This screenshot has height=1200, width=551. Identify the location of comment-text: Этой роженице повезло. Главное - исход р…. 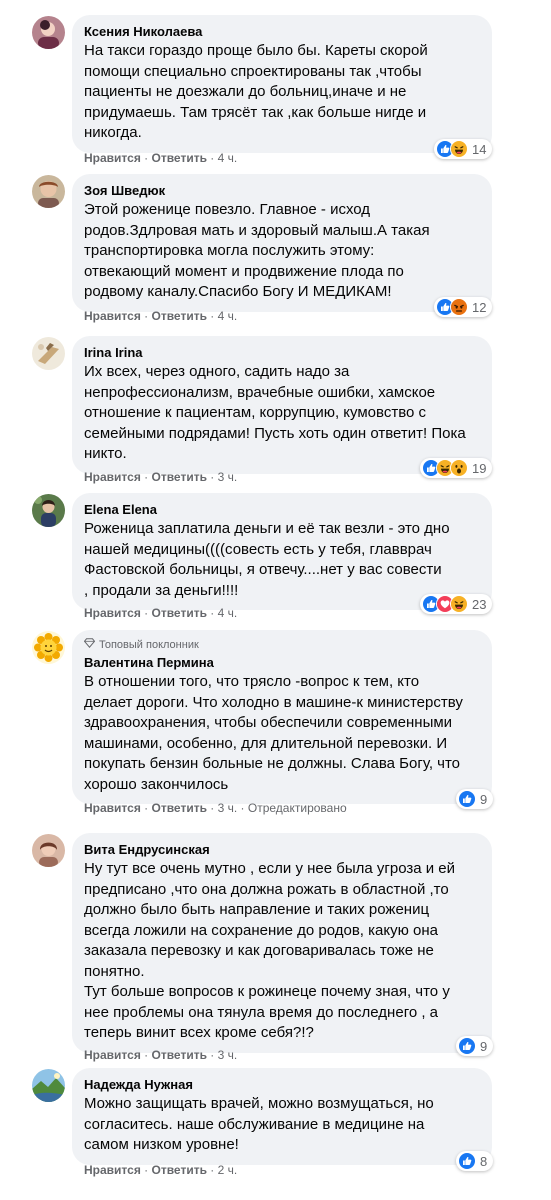
(257, 250).